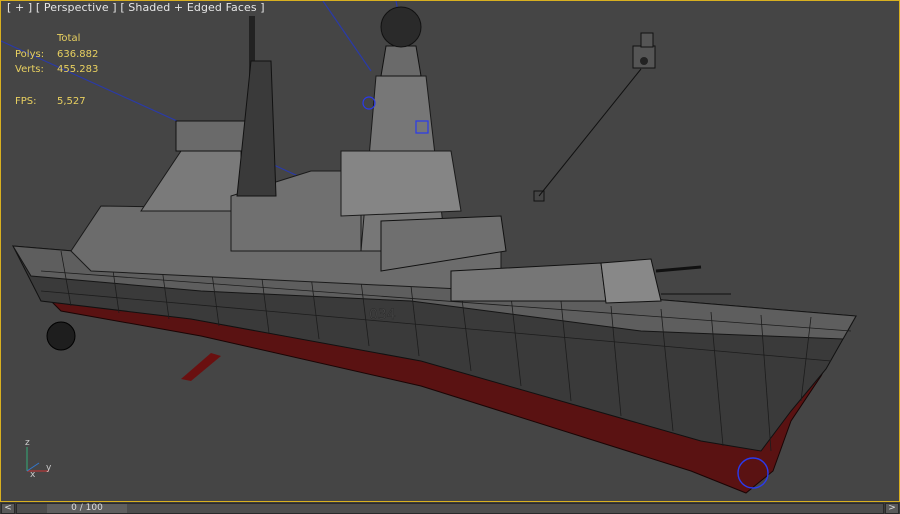  Describe the element at coordinates (56, 55) in the screenshot. I see `stats-polys: Polys: 636.882` at that location.